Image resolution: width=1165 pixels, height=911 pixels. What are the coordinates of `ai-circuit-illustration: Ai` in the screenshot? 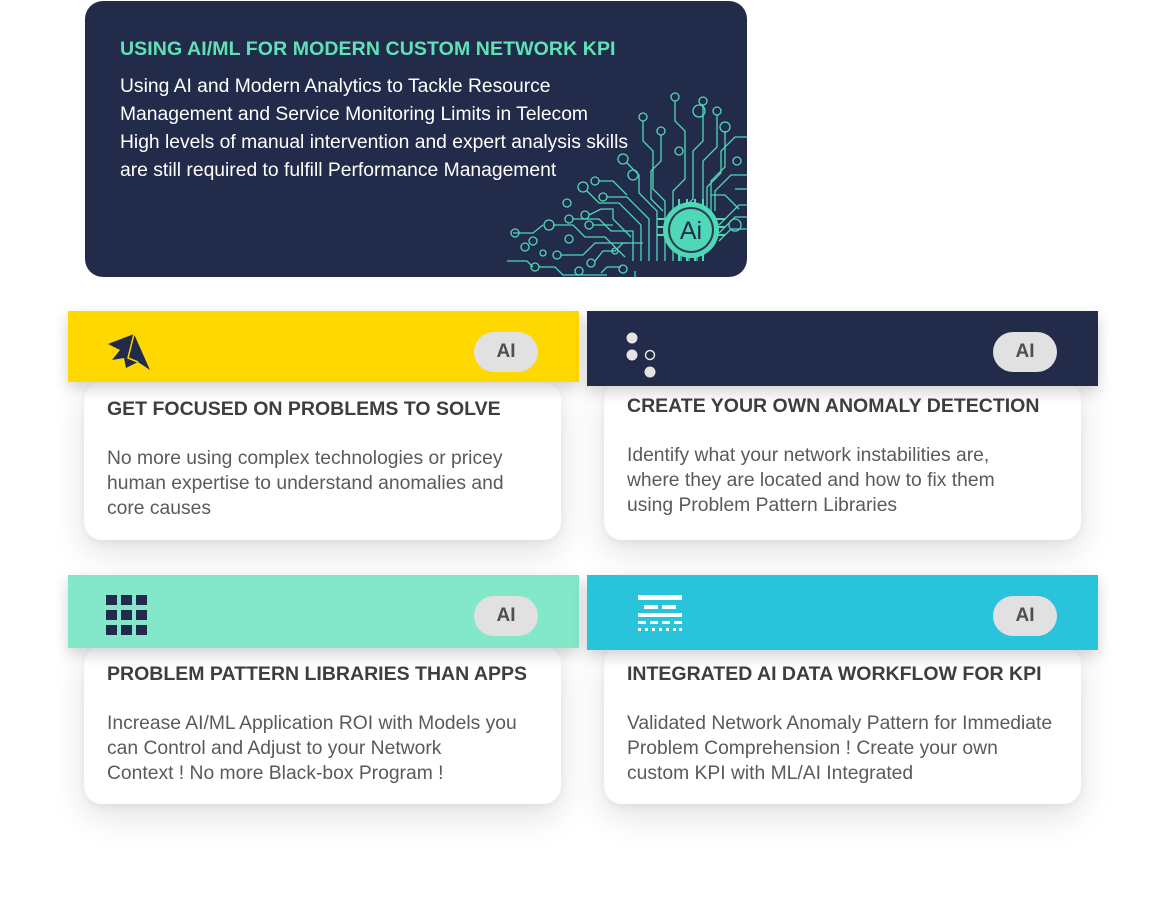 It's located at (627, 184).